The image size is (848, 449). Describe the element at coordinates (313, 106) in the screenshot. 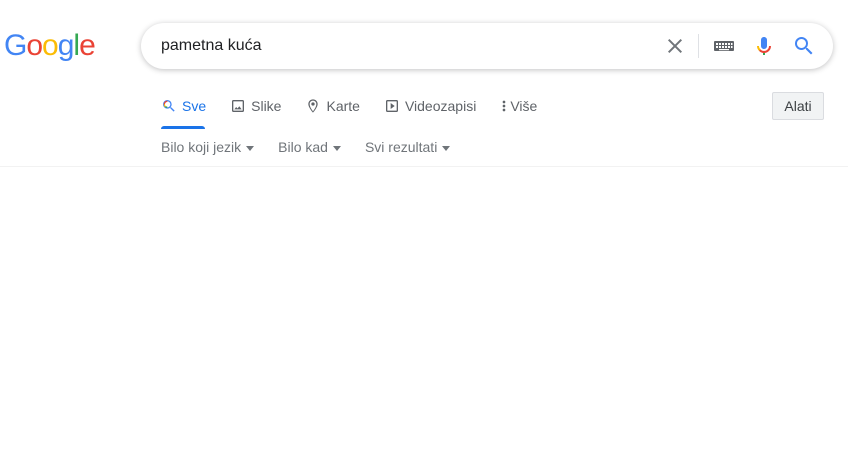

I see `map-pin-icon` at that location.